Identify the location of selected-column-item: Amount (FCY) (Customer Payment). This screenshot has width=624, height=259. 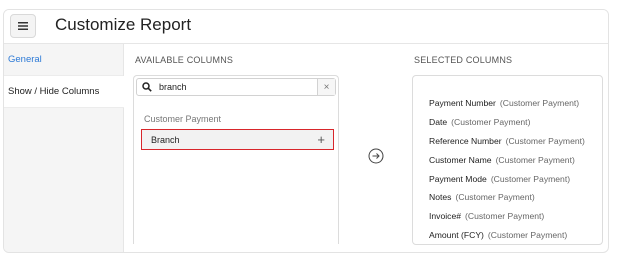
(507, 235).